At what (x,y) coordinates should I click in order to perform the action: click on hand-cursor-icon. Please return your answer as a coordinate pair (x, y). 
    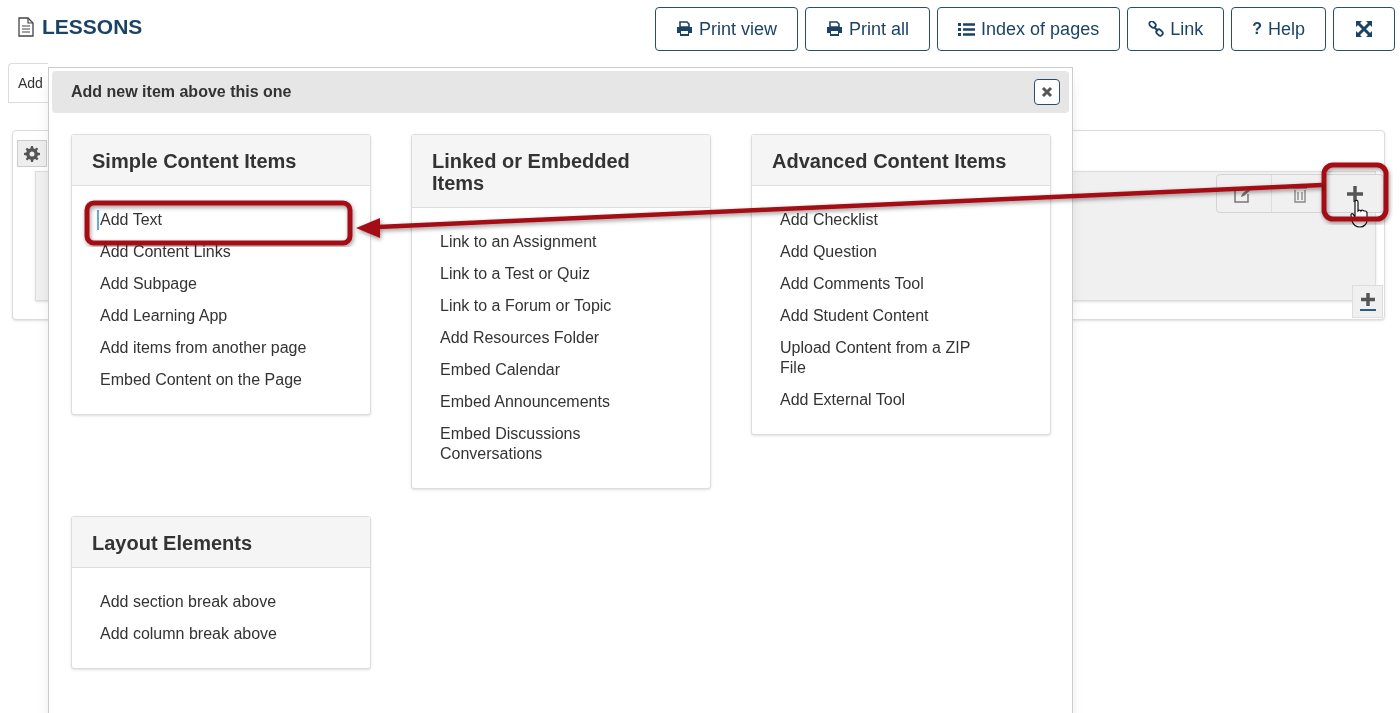
    Looking at the image, I should click on (1360, 214).